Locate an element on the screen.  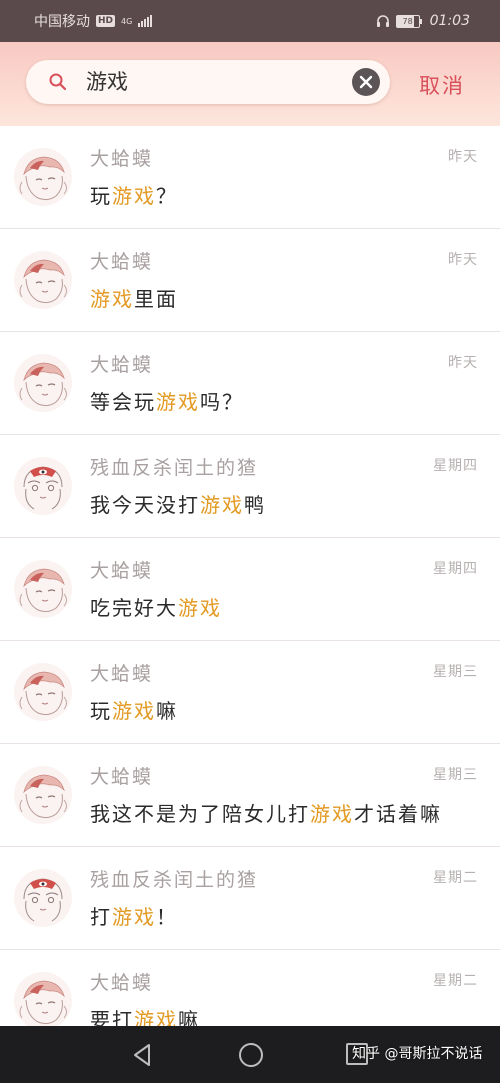
message-text: 吗？ is located at coordinates (222, 402).